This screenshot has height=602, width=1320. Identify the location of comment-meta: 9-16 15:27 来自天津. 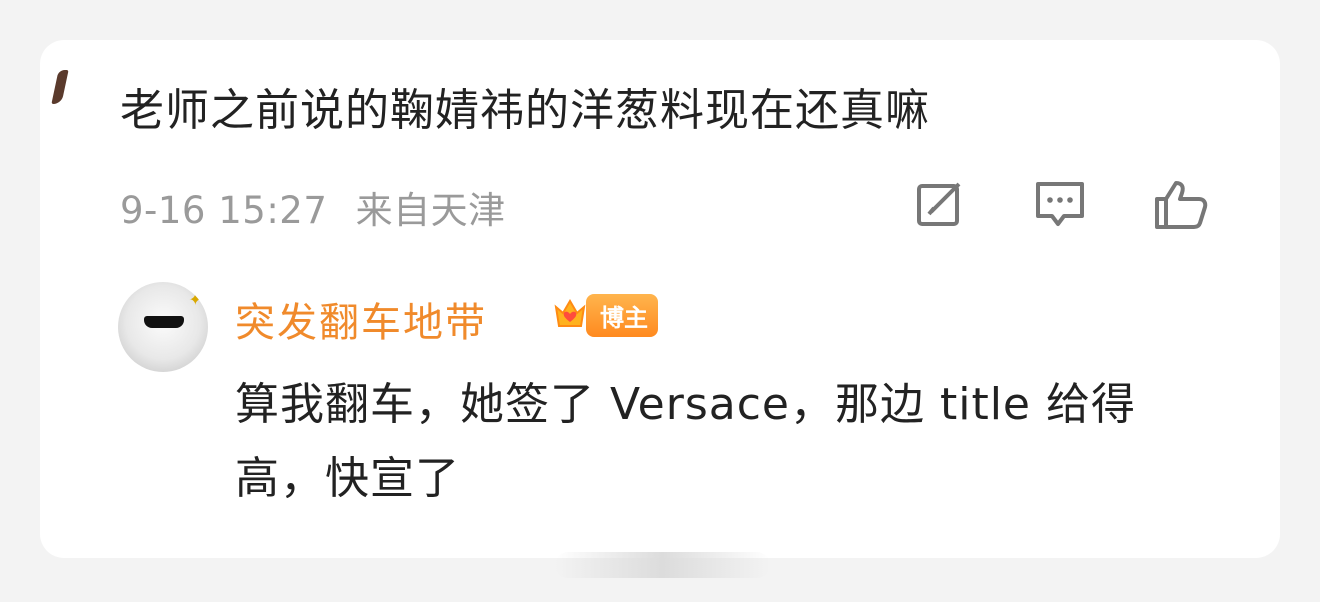
(321, 207).